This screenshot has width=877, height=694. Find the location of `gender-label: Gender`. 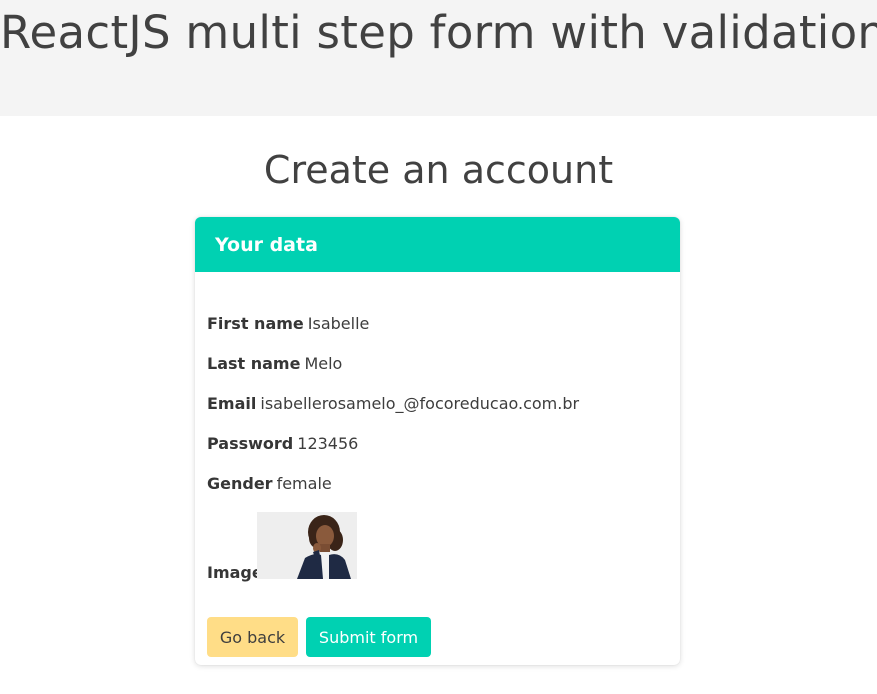

gender-label: Gender is located at coordinates (240, 483).